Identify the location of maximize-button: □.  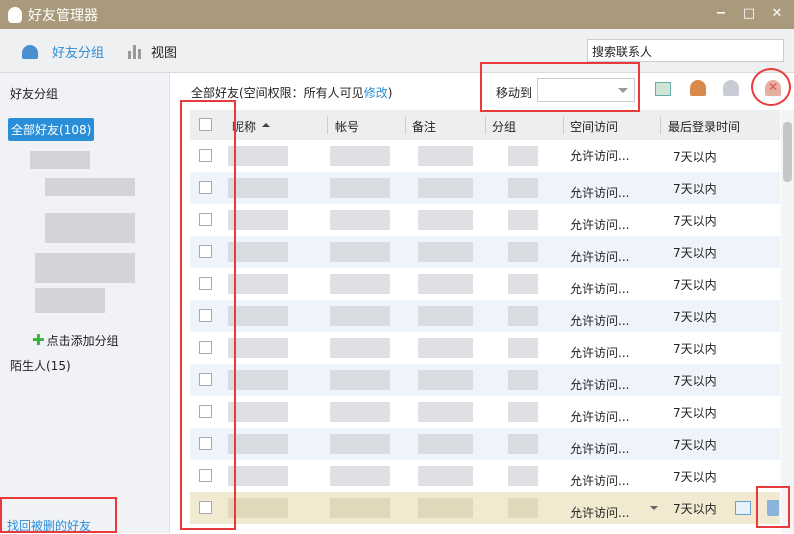
(749, 14).